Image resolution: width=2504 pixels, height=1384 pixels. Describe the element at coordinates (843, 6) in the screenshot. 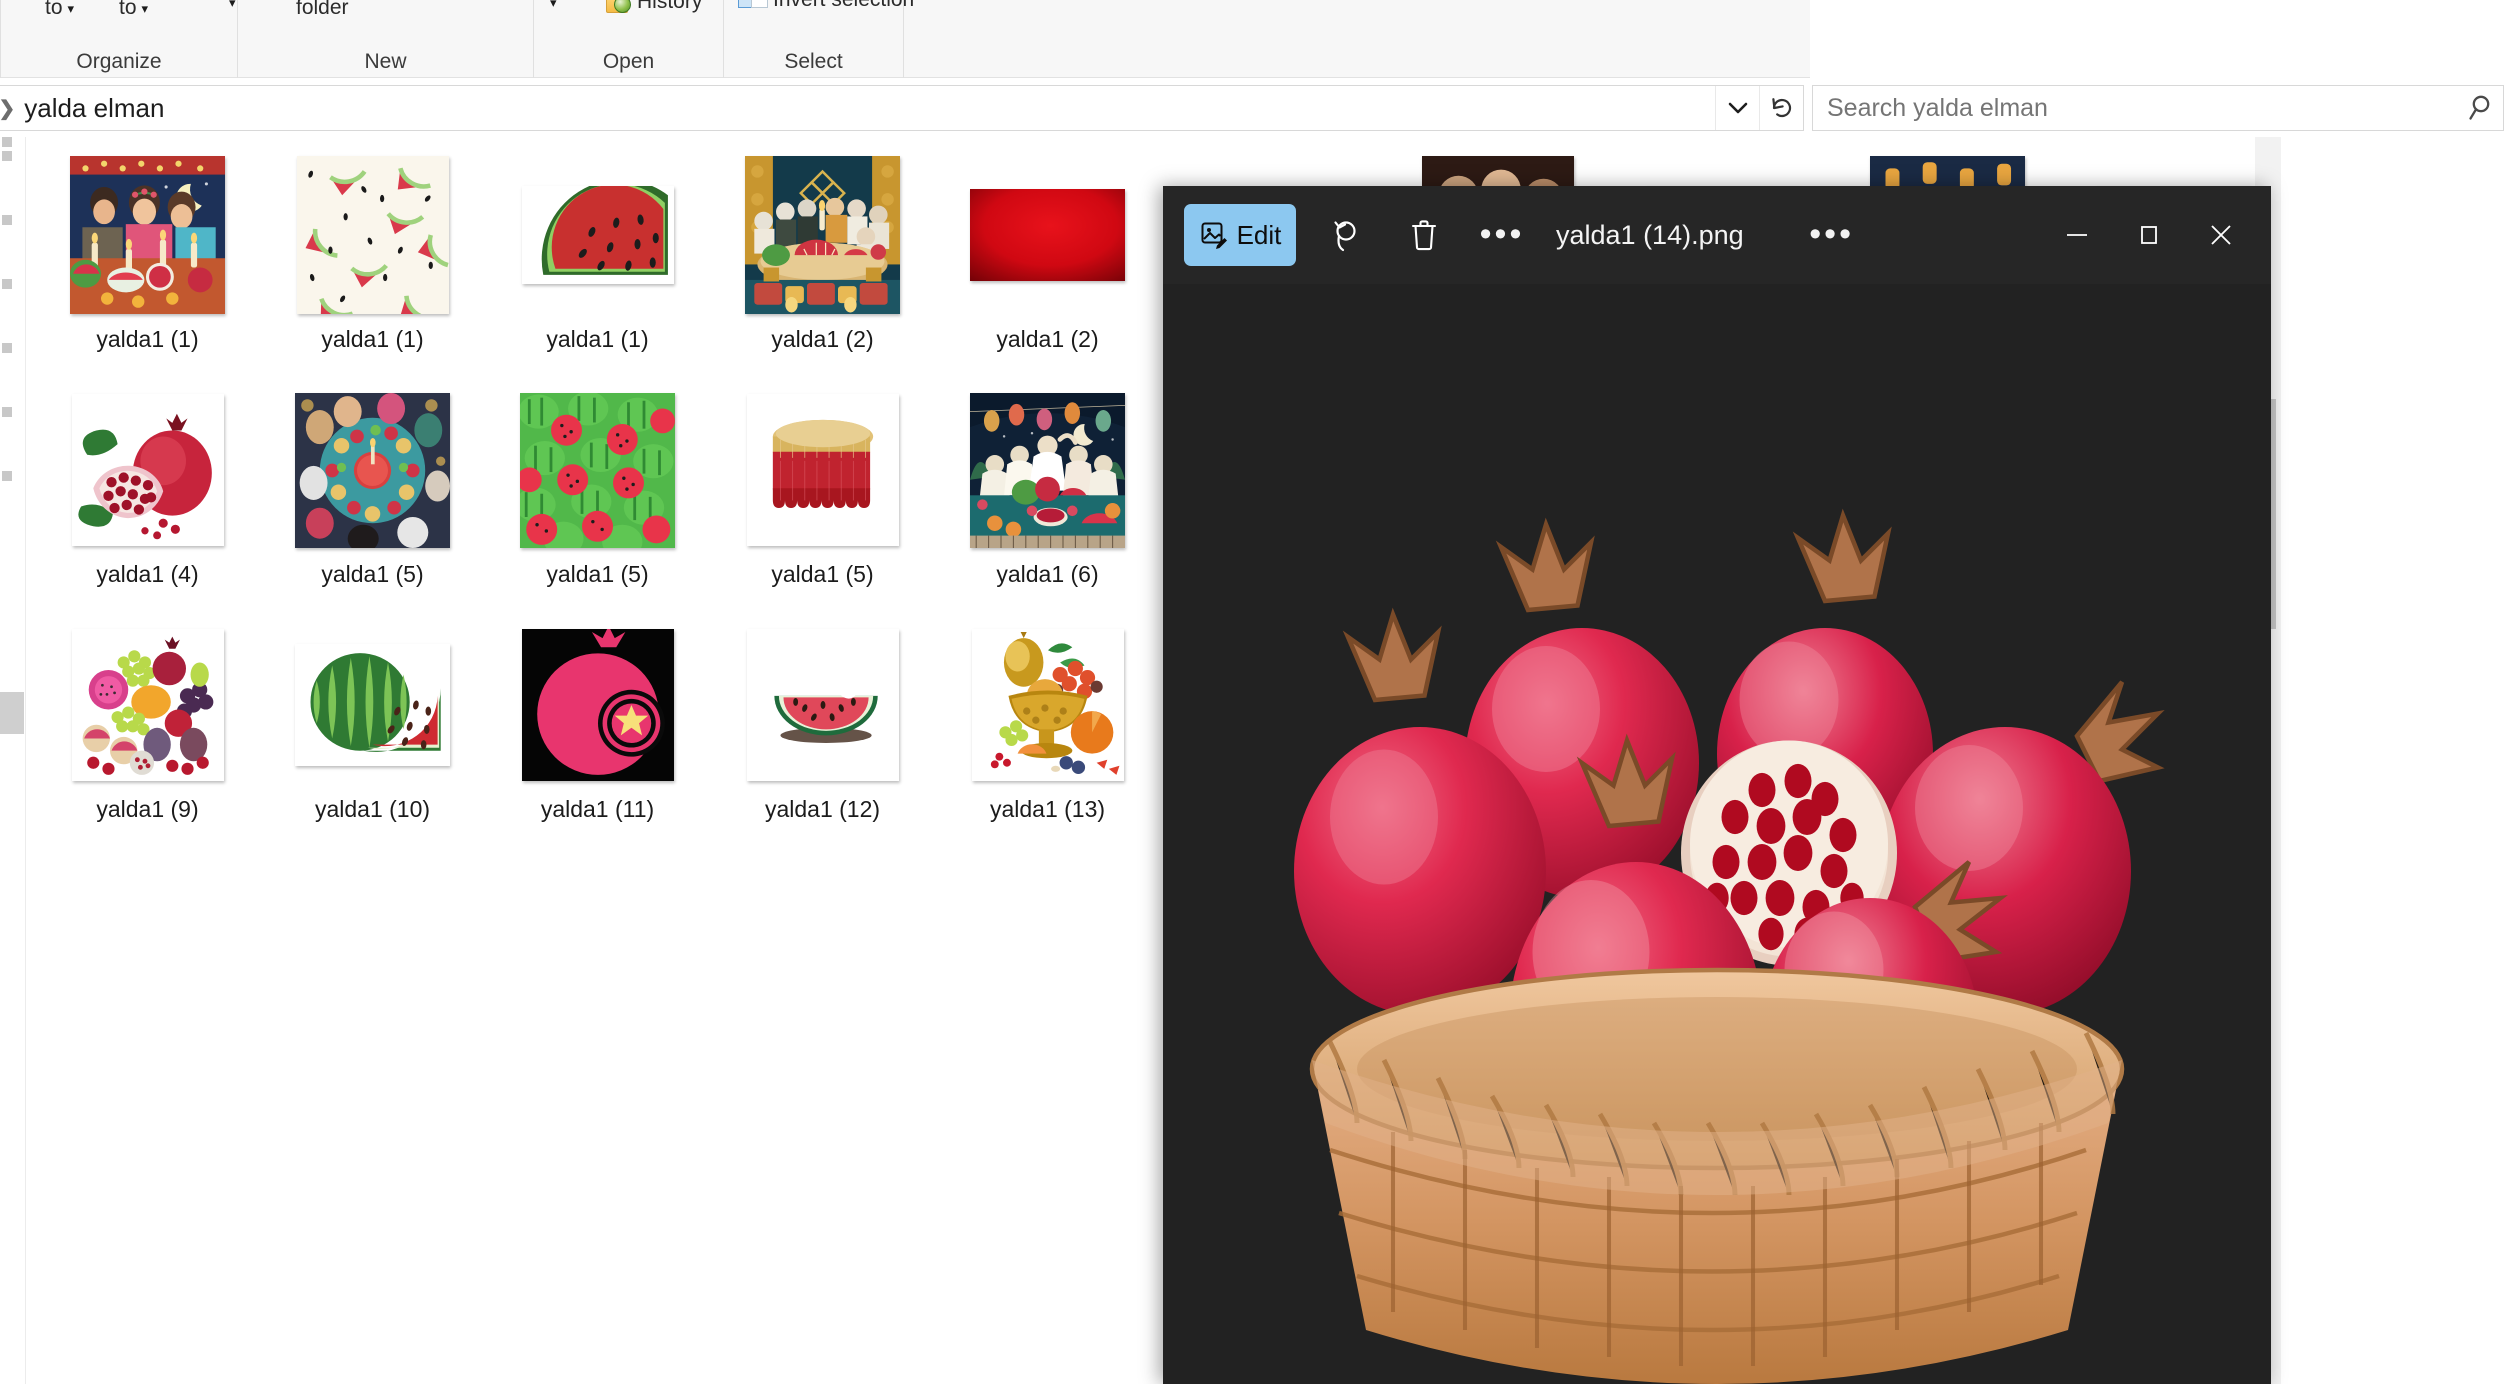

I see `invert-selection-label: Invert selection` at that location.